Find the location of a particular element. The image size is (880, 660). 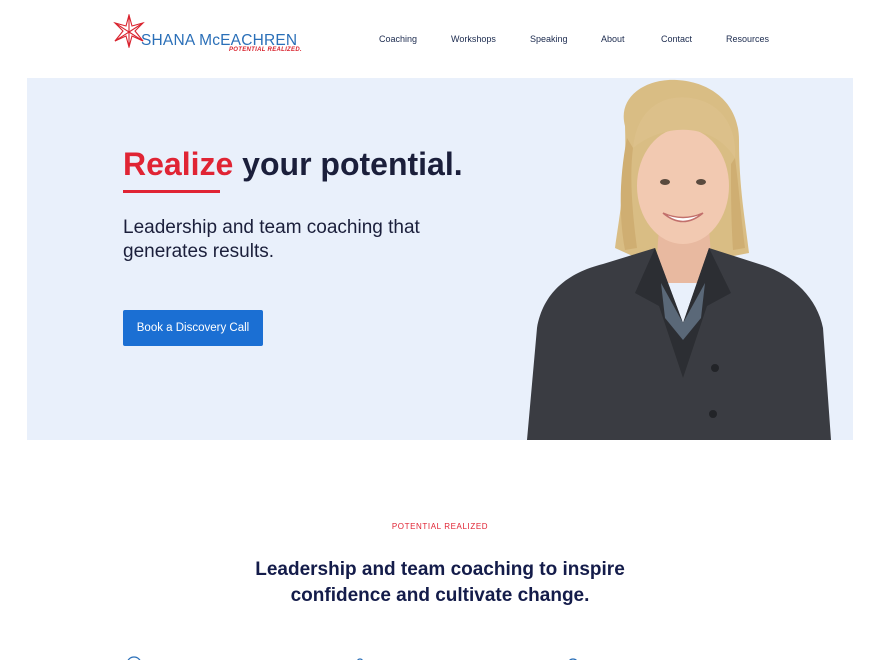

hero-title-rest: your potential. is located at coordinates (348, 164).